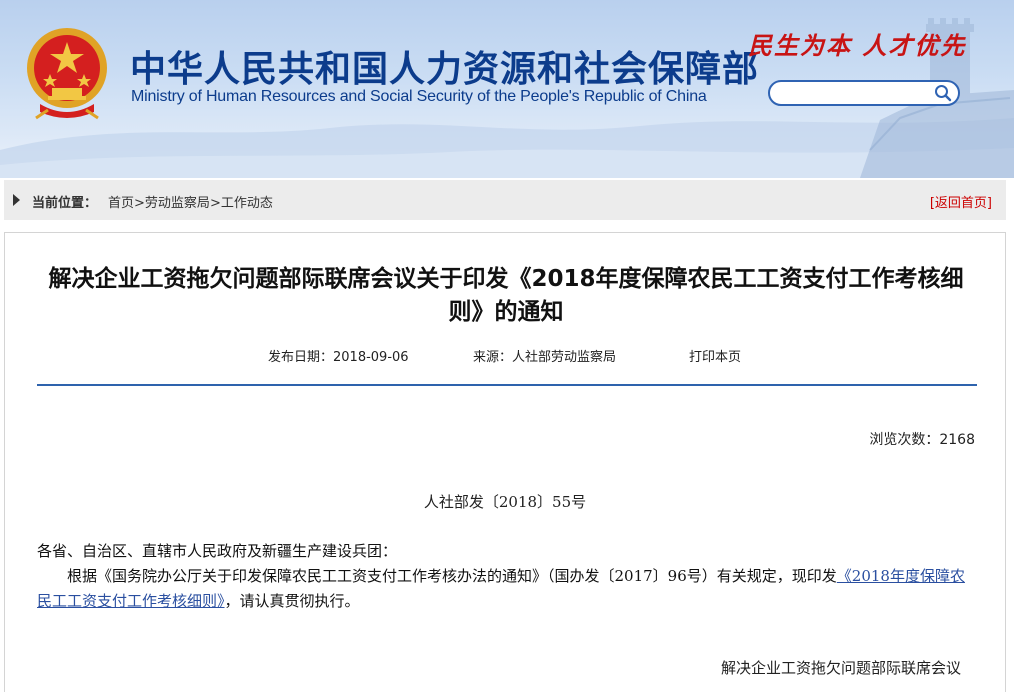 The height and width of the screenshot is (692, 1014). What do you see at coordinates (292, 601) in the screenshot?
I see `paragraph-text-end: ，请认真贯彻执行。` at bounding box center [292, 601].